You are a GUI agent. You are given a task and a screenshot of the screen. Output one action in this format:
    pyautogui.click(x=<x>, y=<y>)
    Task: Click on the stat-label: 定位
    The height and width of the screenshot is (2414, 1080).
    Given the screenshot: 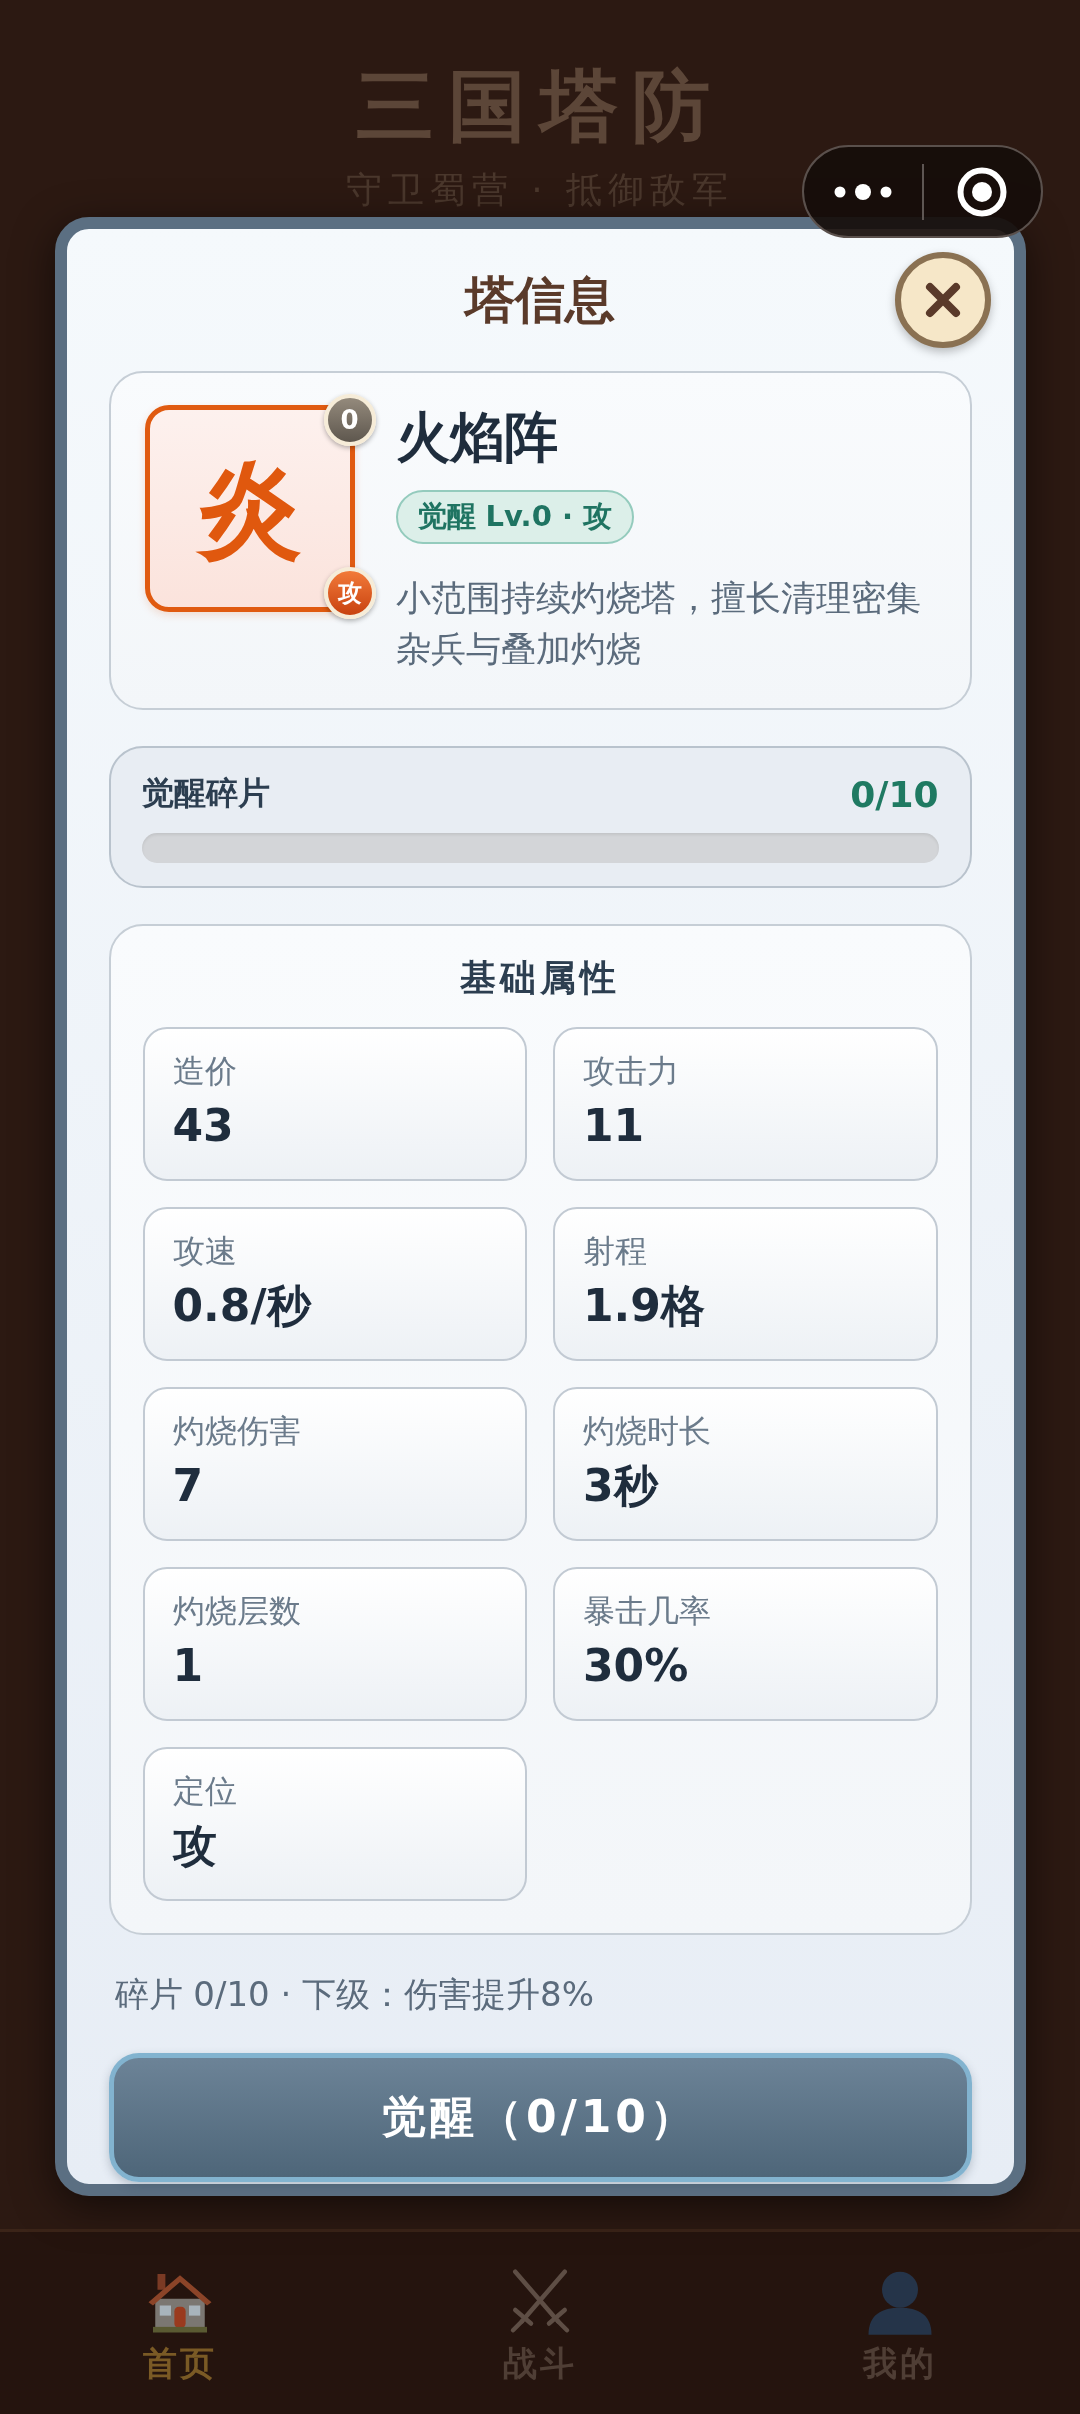 What is the action you would take?
    pyautogui.click(x=205, y=1791)
    